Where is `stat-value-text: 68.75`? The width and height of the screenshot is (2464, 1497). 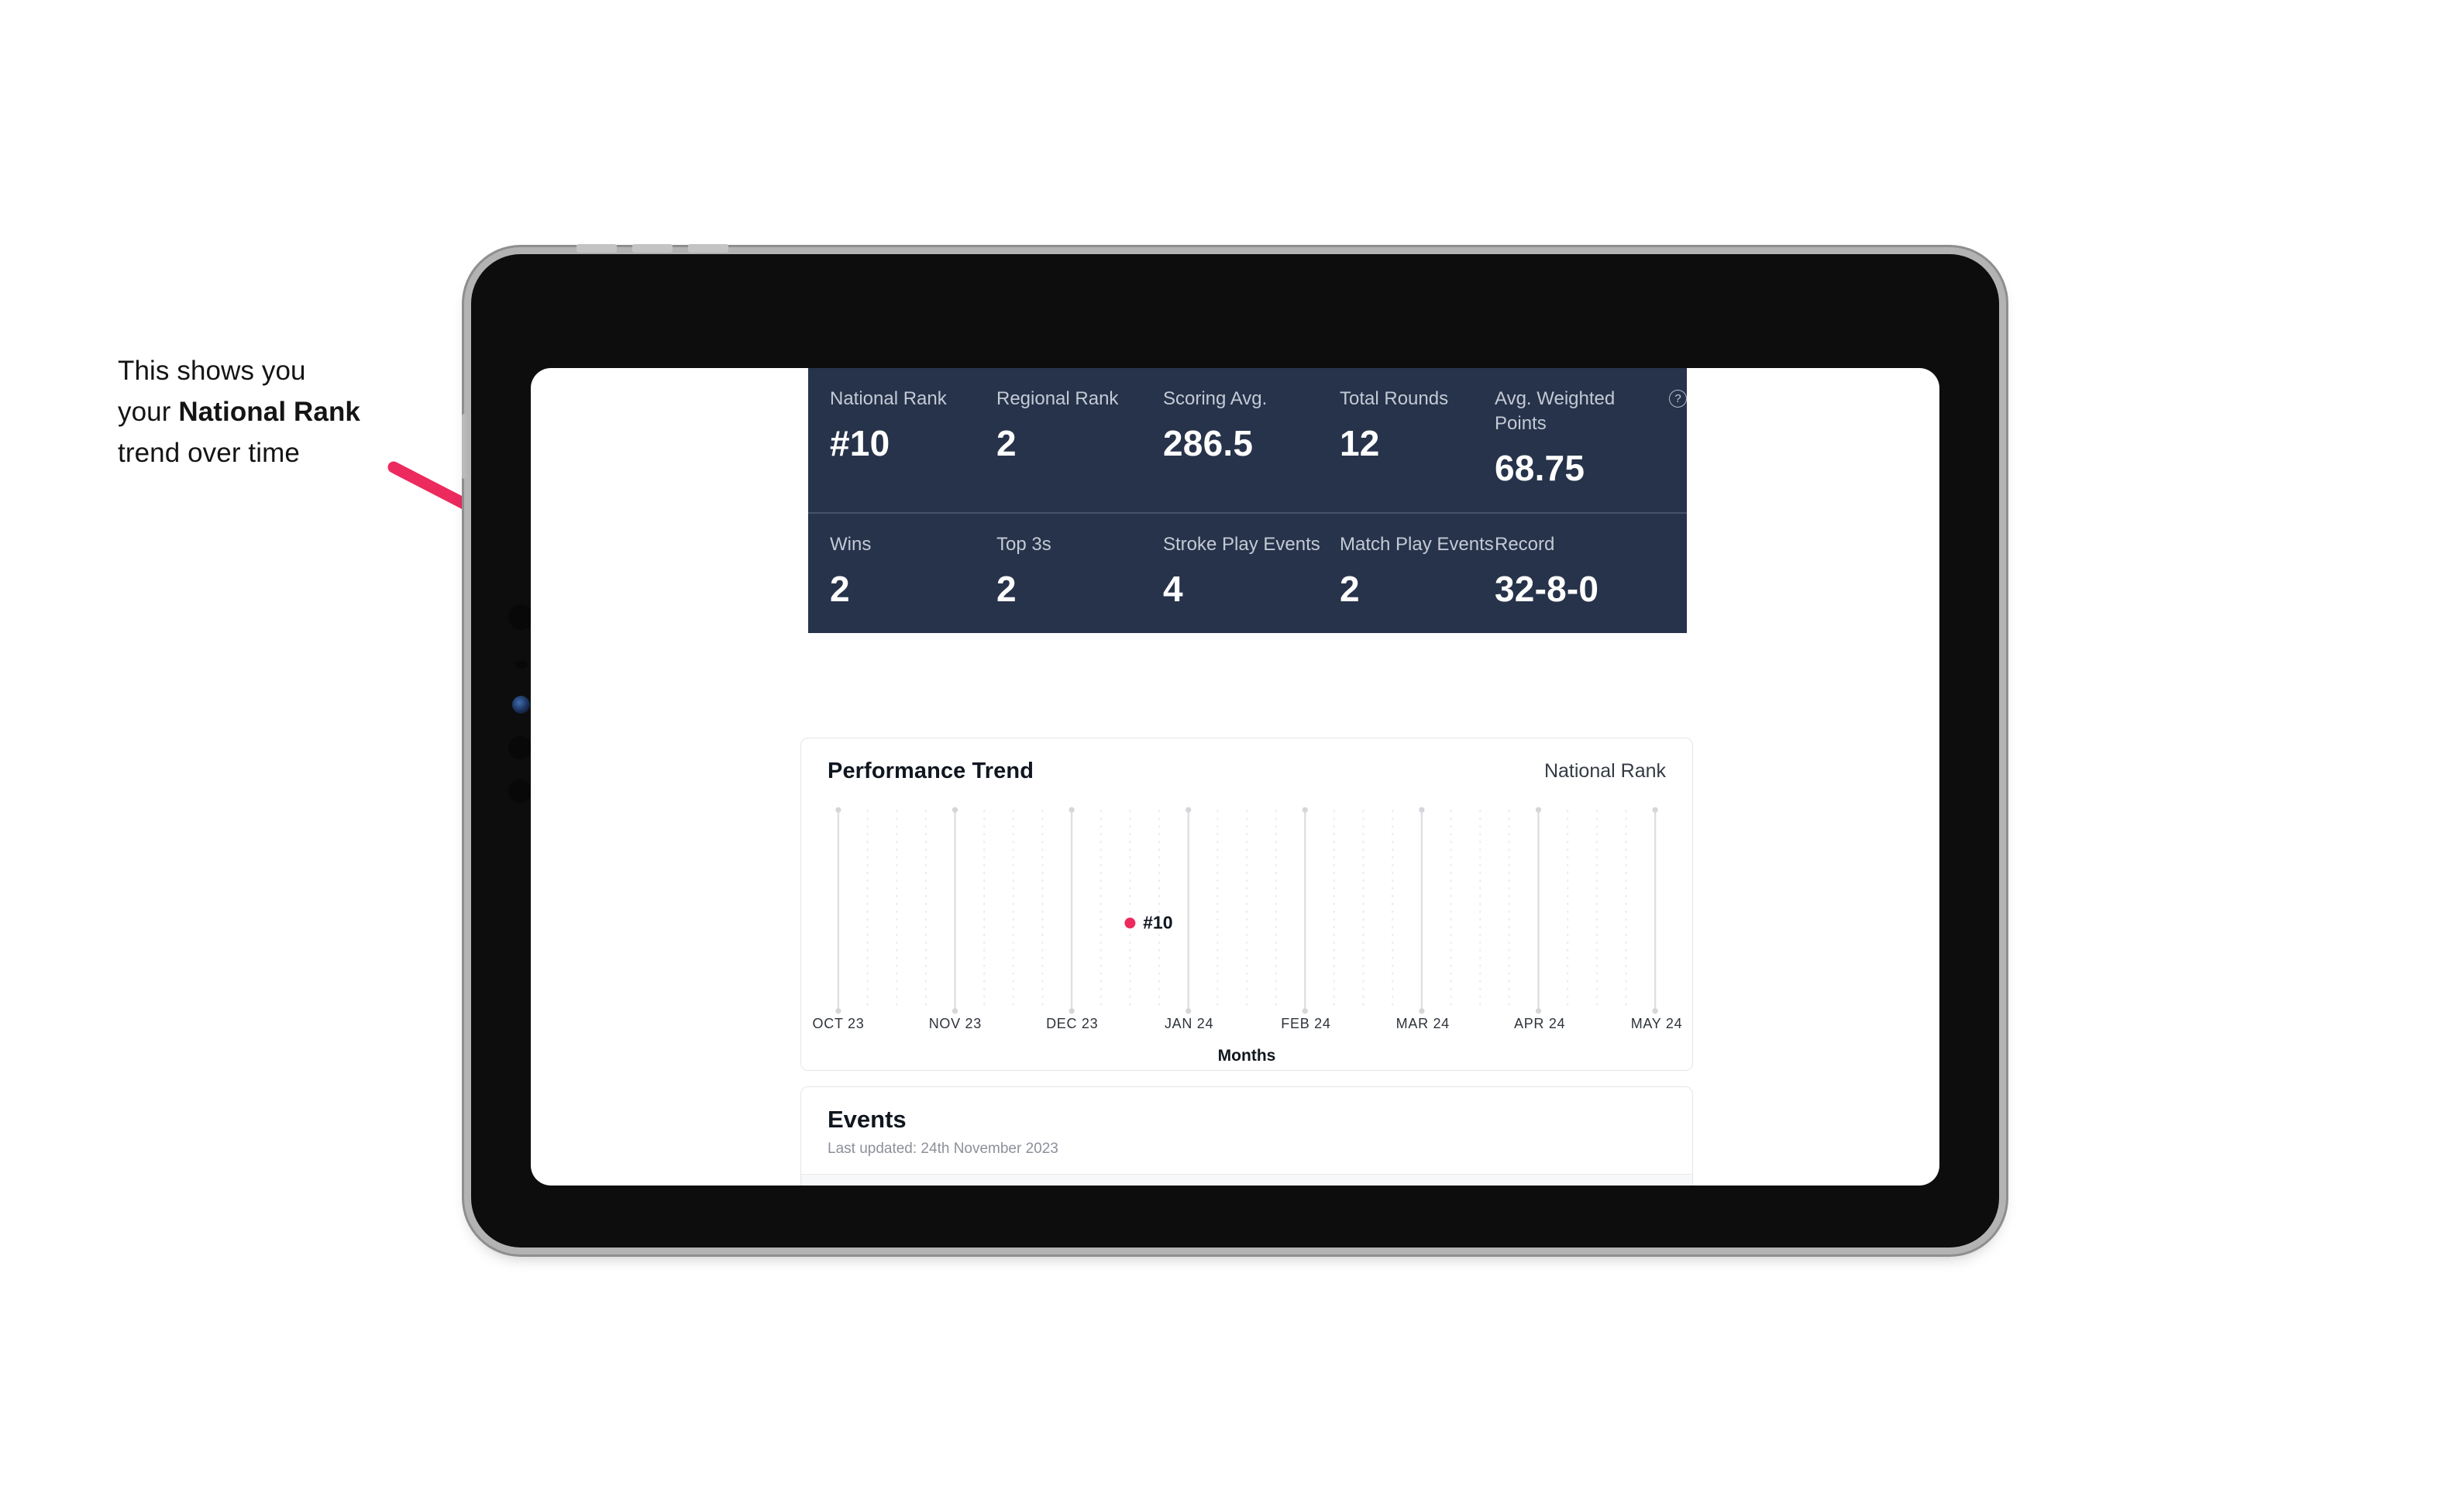 stat-value-text: 68.75 is located at coordinates (1540, 467).